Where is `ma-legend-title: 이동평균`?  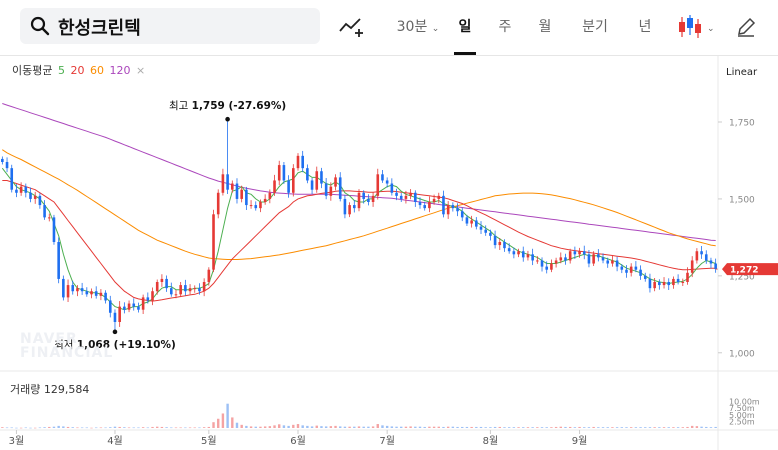 ma-legend-title: 이동평균 is located at coordinates (32, 70).